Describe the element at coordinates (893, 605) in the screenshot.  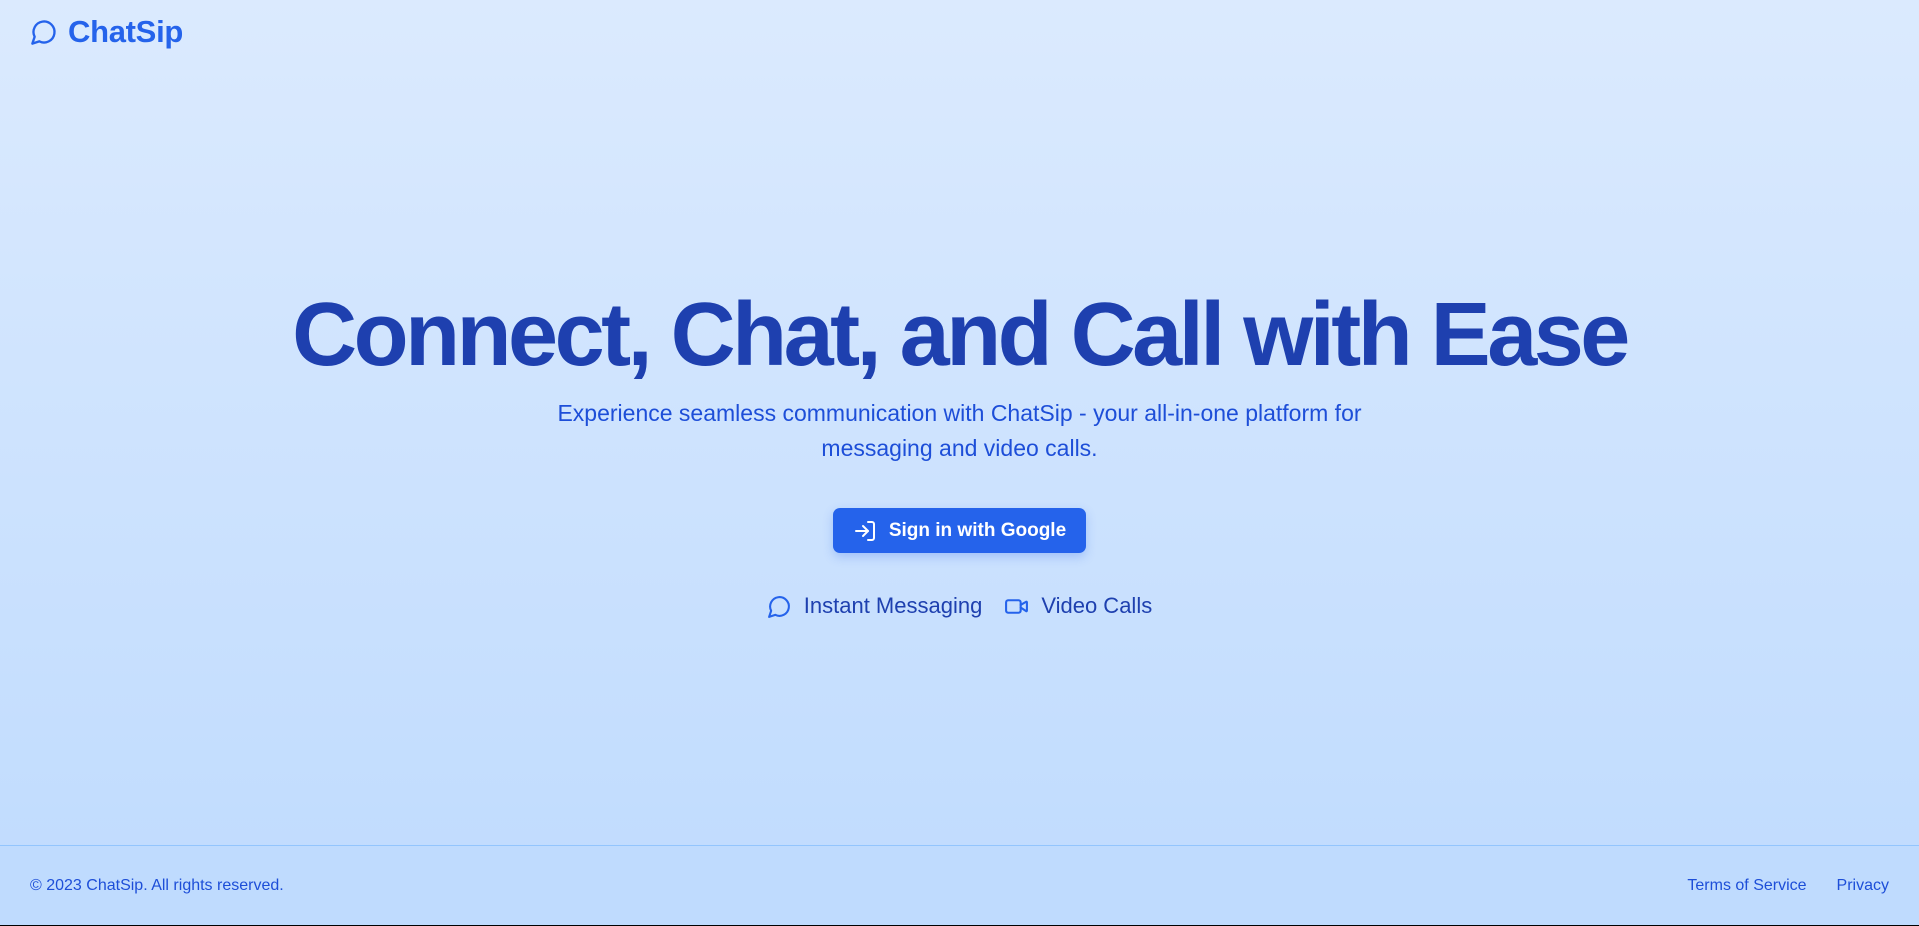
I see `feature-label: Instant Messaging` at that location.